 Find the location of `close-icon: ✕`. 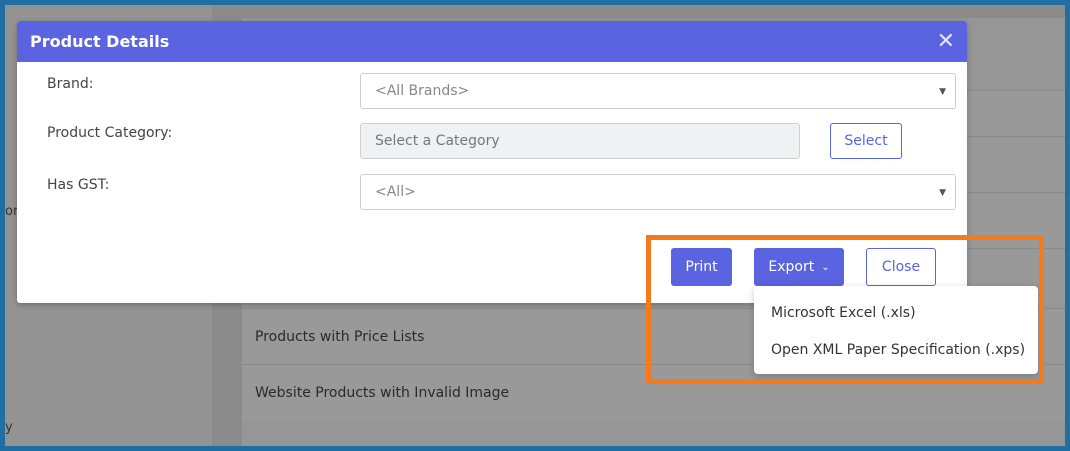

close-icon: ✕ is located at coordinates (946, 41).